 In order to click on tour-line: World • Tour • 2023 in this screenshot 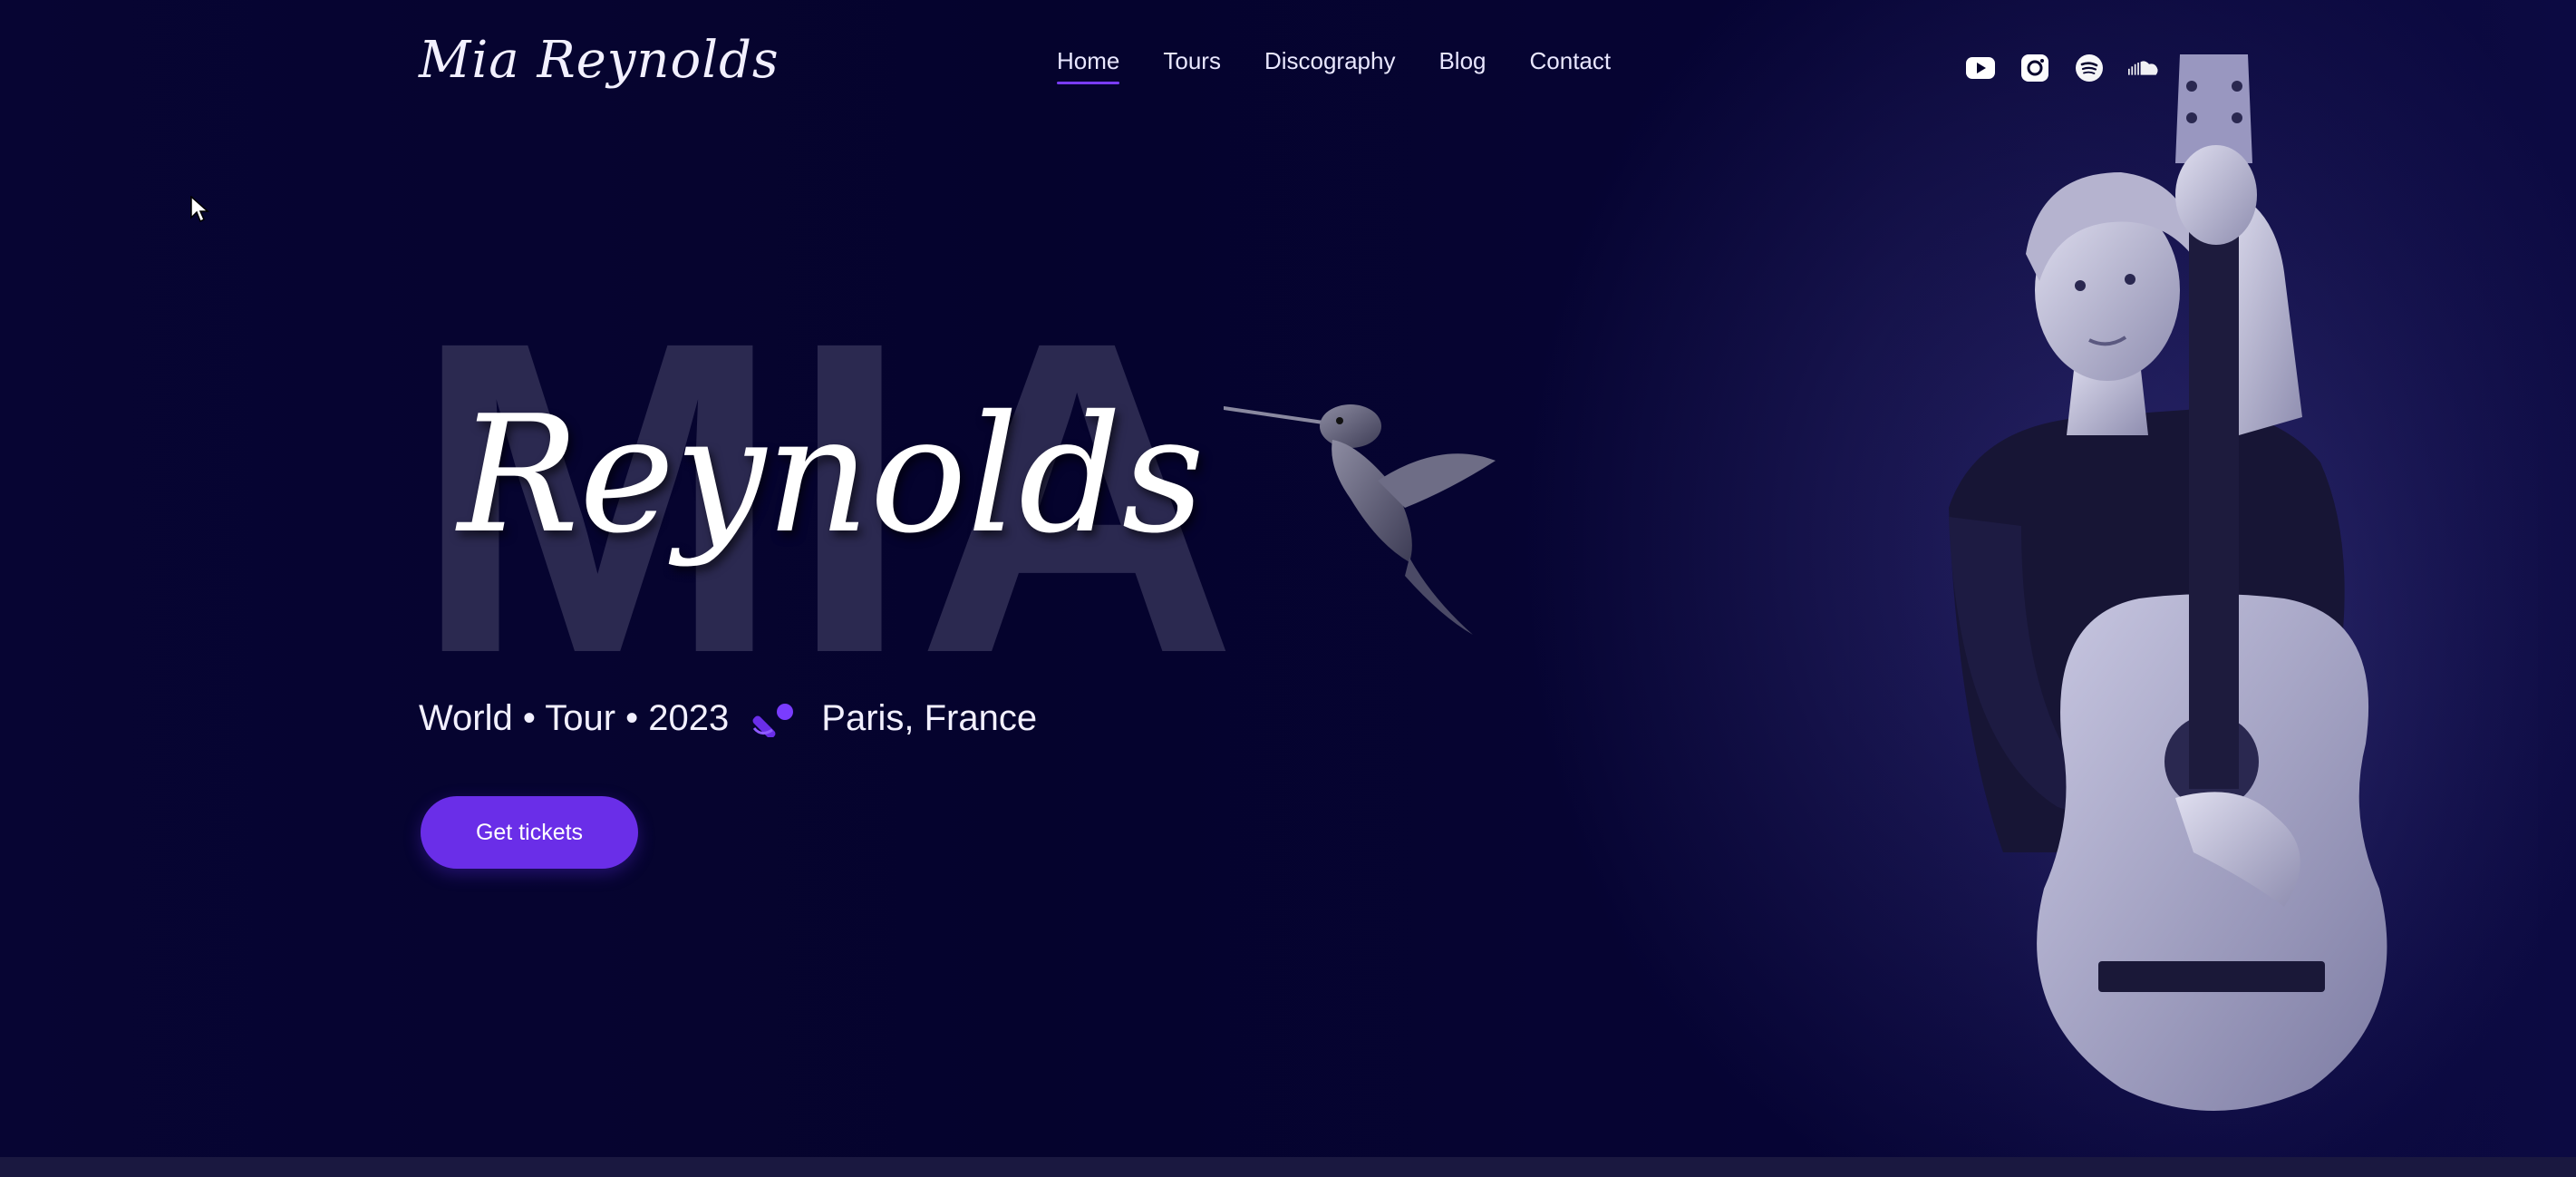, I will do `click(574, 718)`.